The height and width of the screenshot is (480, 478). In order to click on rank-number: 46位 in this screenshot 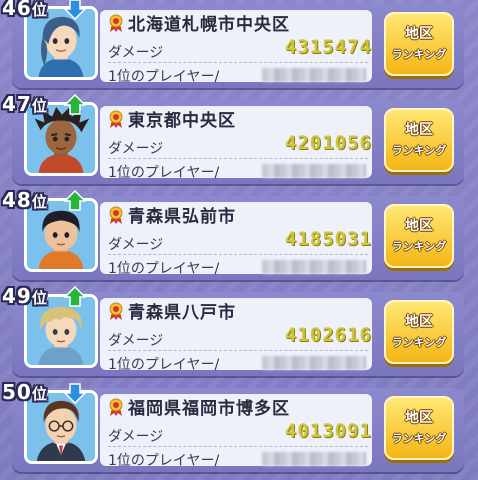, I will do `click(25, 10)`.